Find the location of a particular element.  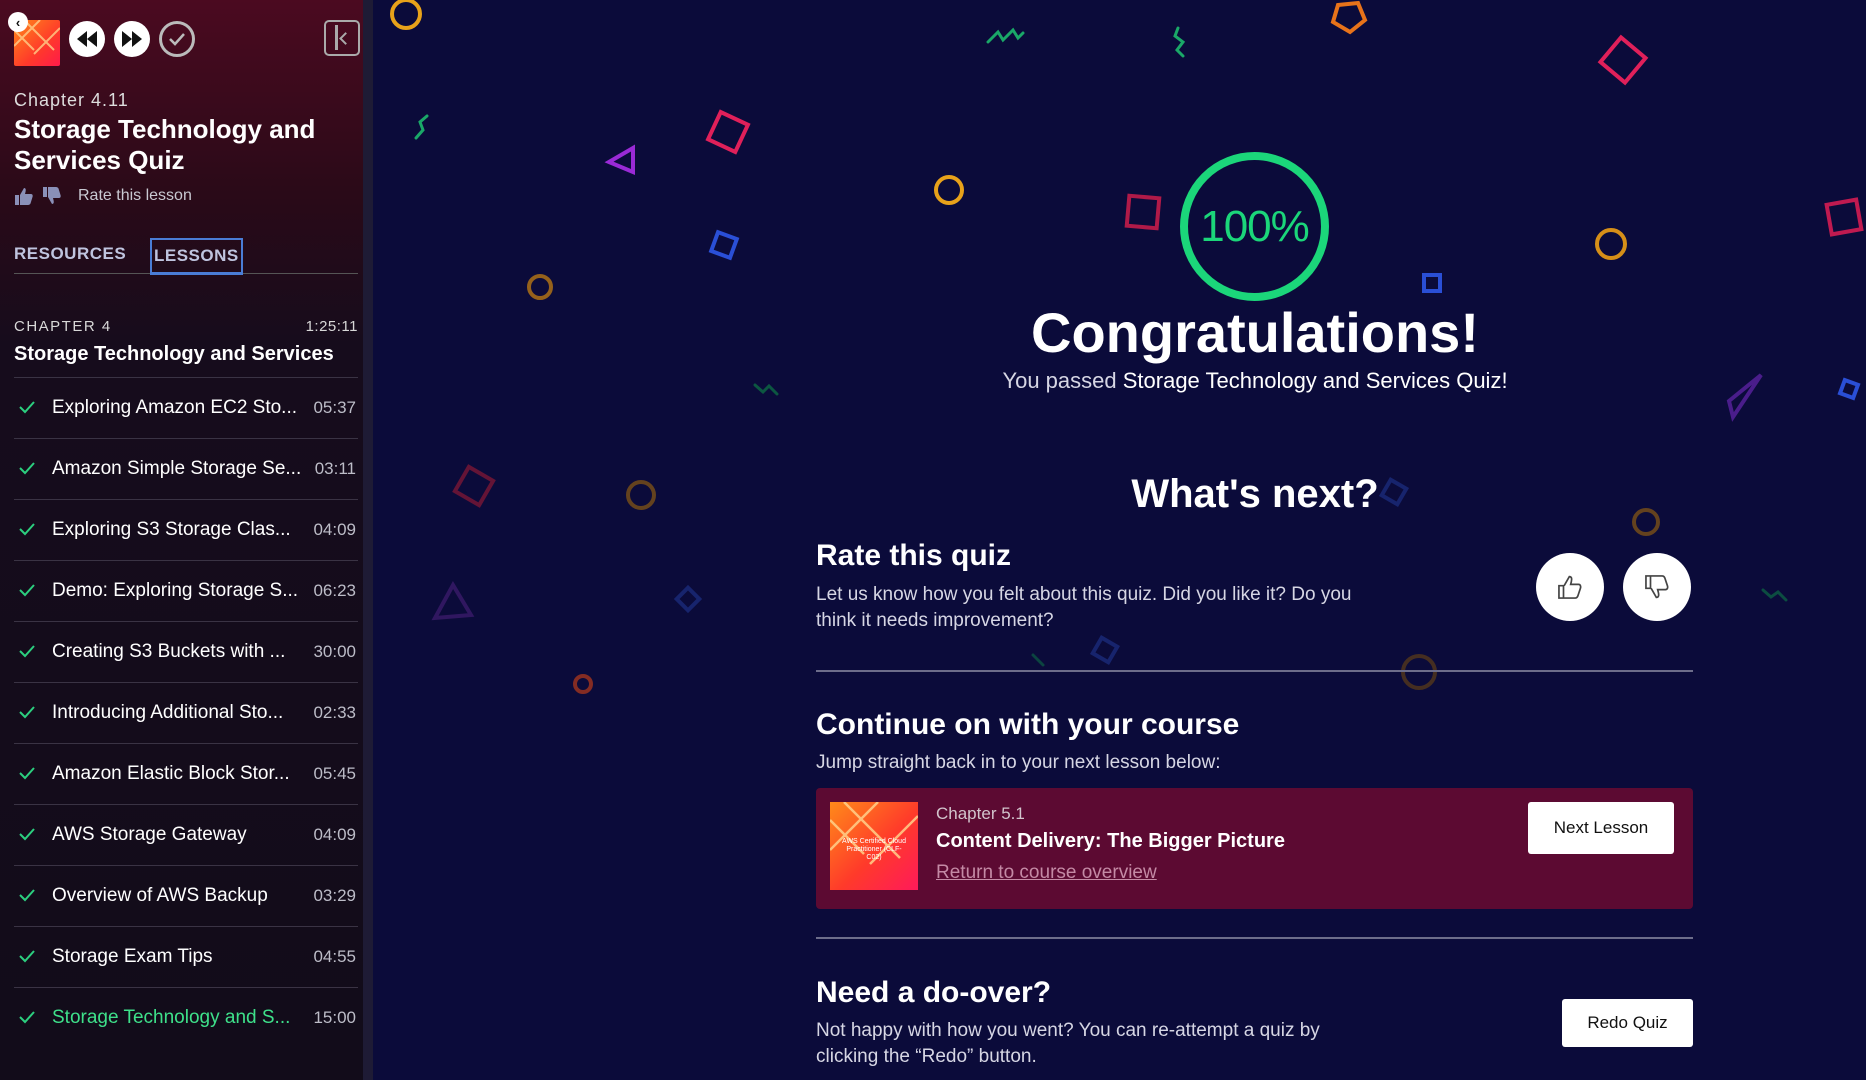

fast-forward-button is located at coordinates (132, 39).